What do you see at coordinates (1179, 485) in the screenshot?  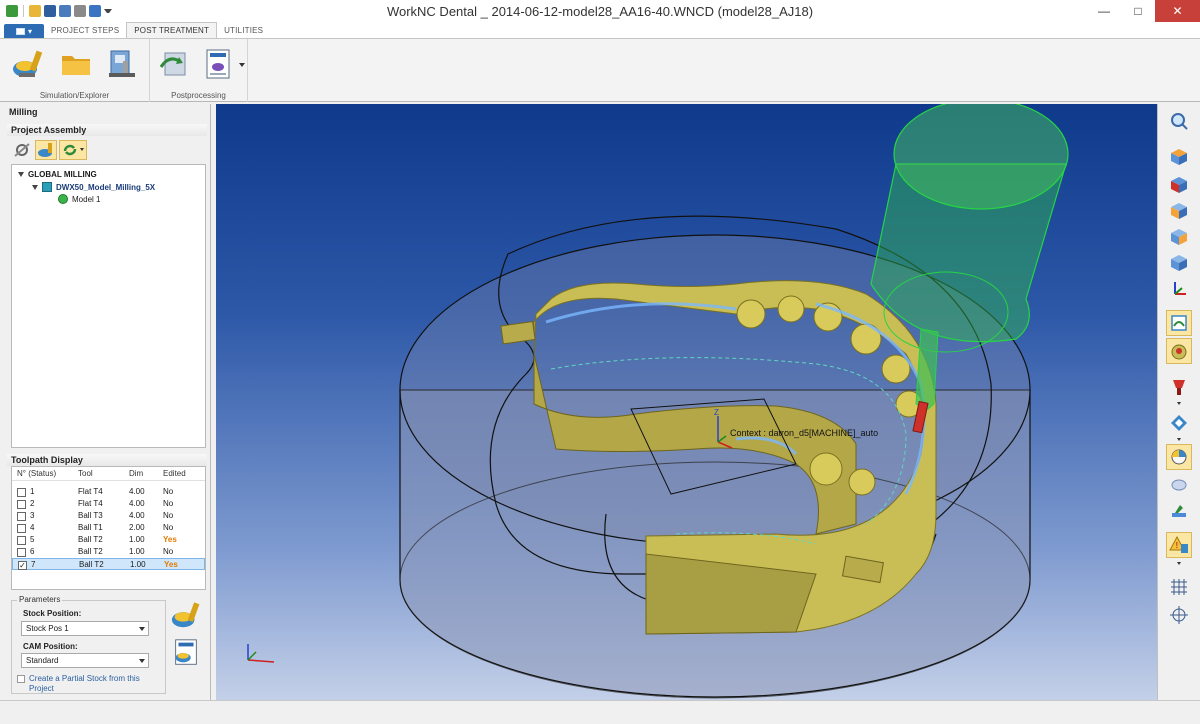 I see `display-holder-button` at bounding box center [1179, 485].